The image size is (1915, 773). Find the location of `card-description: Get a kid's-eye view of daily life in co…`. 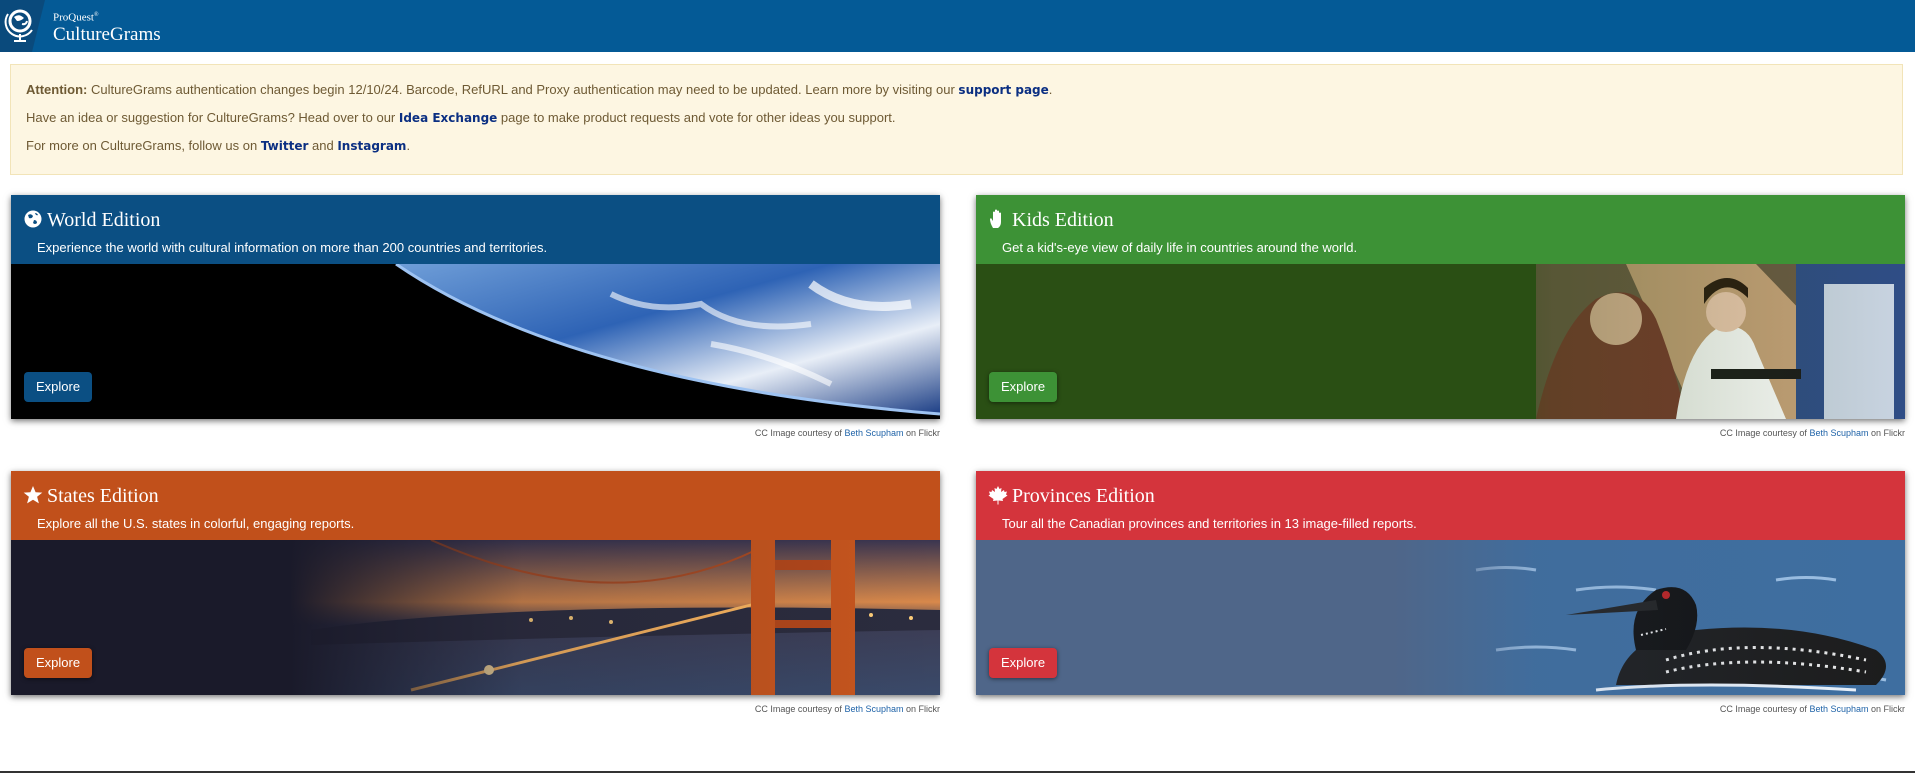

card-description: Get a kid's-eye view of daily life in co… is located at coordinates (1180, 247).